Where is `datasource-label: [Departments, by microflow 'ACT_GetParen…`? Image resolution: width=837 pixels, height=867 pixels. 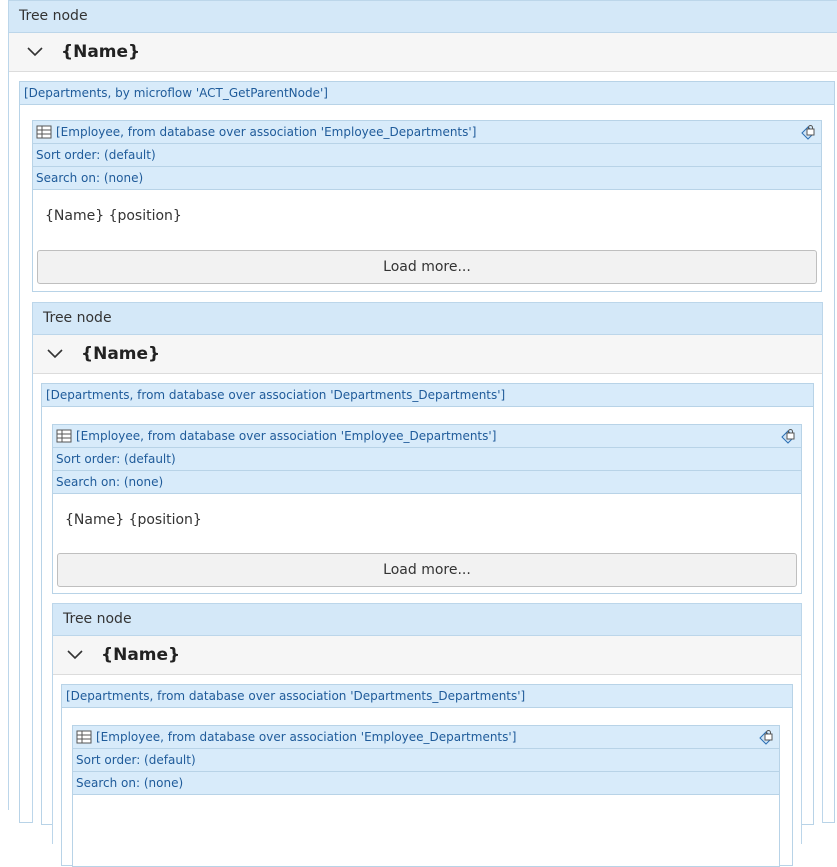 datasource-label: [Departments, by microflow 'ACT_GetParen… is located at coordinates (427, 93).